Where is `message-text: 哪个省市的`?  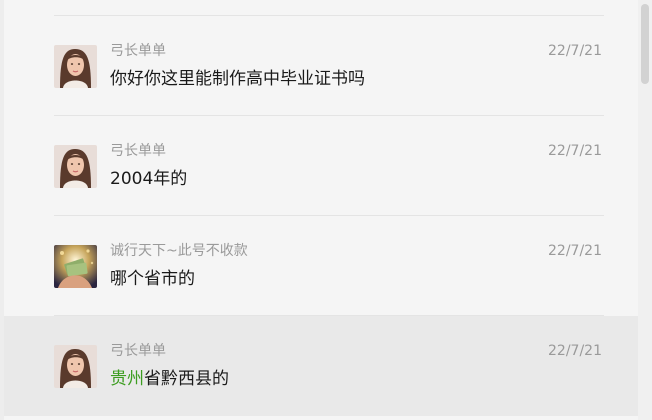 message-text: 哪个省市的 is located at coordinates (152, 279).